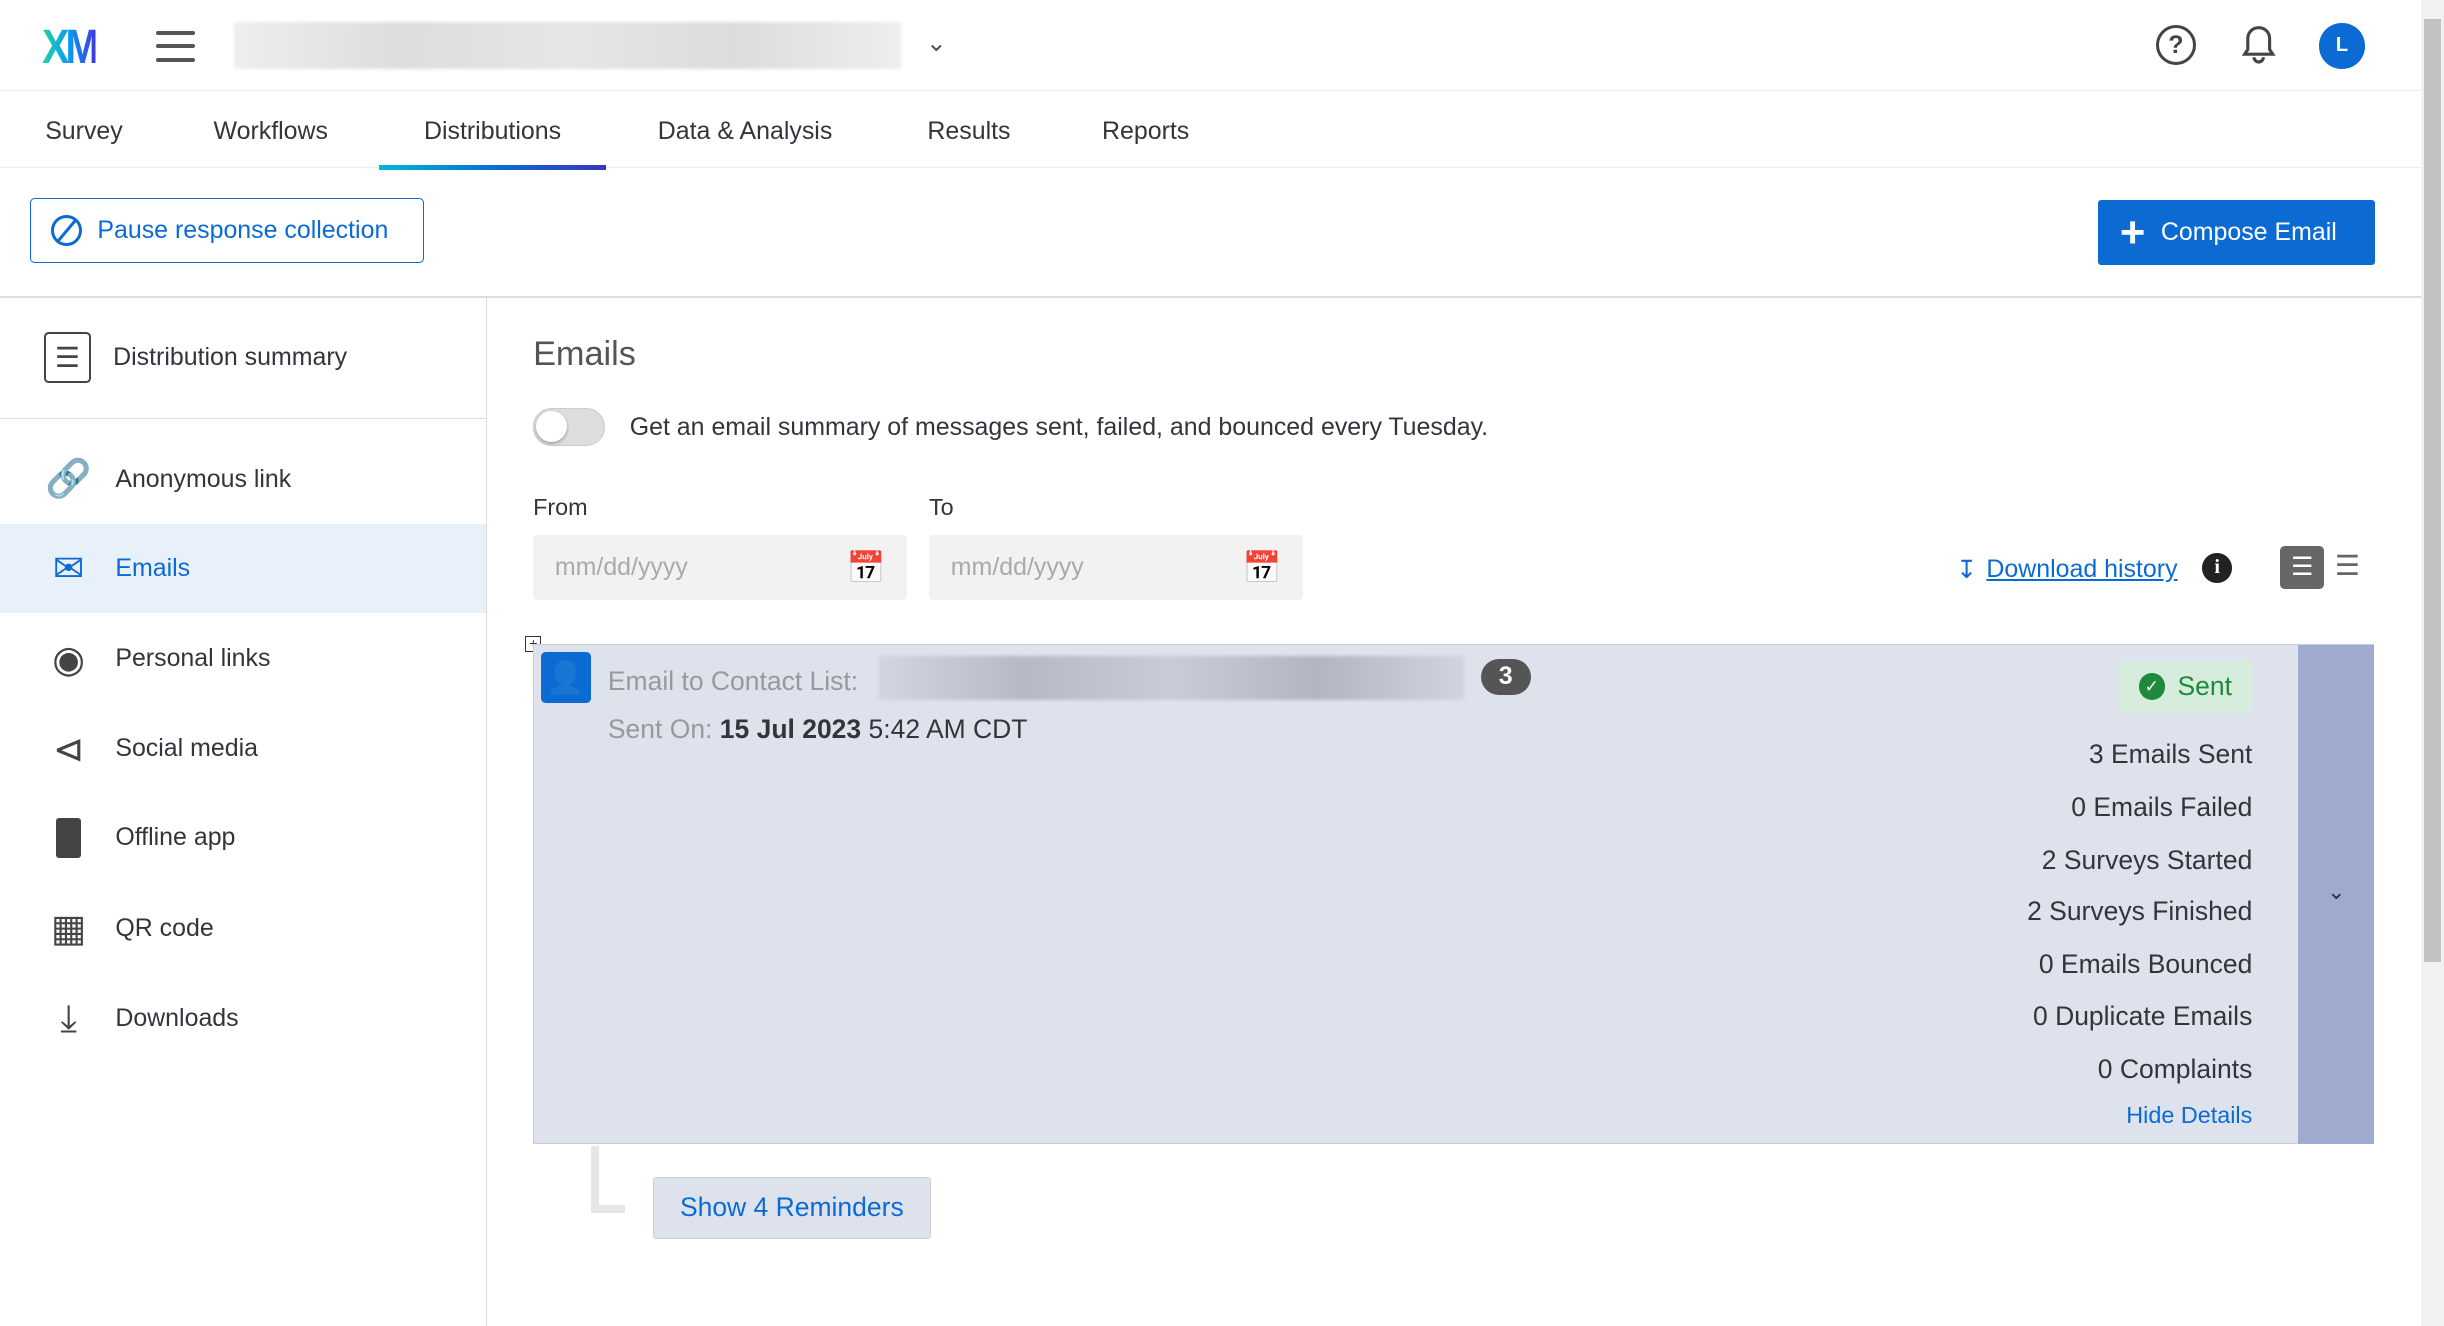  Describe the element at coordinates (203, 478) in the screenshot. I see `sidebar-item-label: Anonymous link` at that location.